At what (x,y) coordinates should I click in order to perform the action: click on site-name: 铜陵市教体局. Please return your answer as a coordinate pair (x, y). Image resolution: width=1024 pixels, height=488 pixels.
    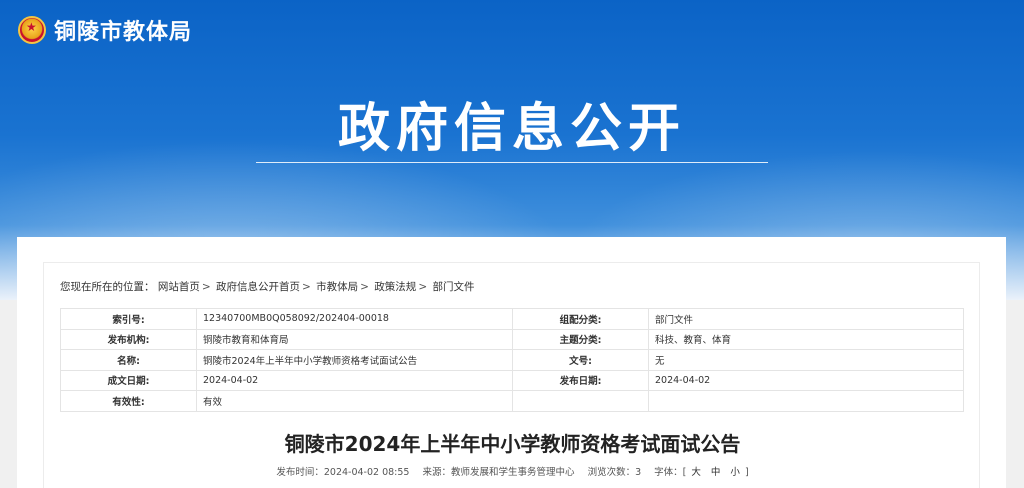
    Looking at the image, I should click on (123, 32).